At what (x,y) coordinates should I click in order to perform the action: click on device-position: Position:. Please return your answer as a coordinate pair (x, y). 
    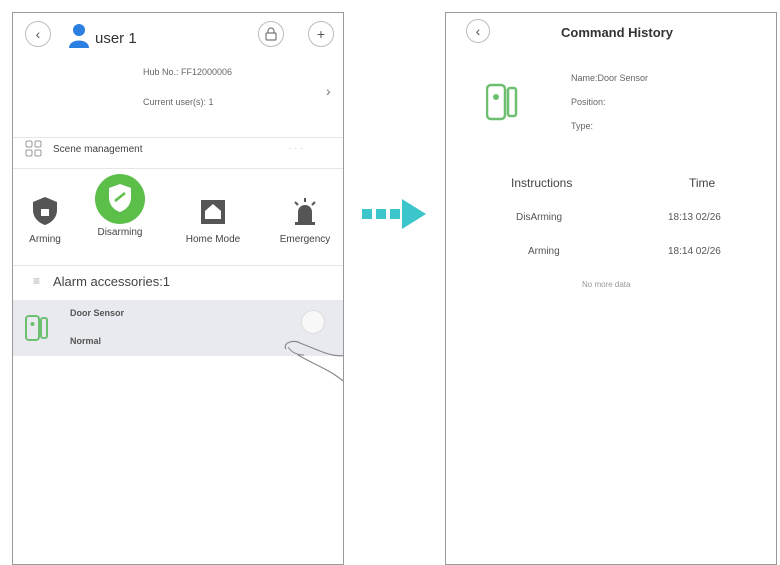
    Looking at the image, I should click on (588, 102).